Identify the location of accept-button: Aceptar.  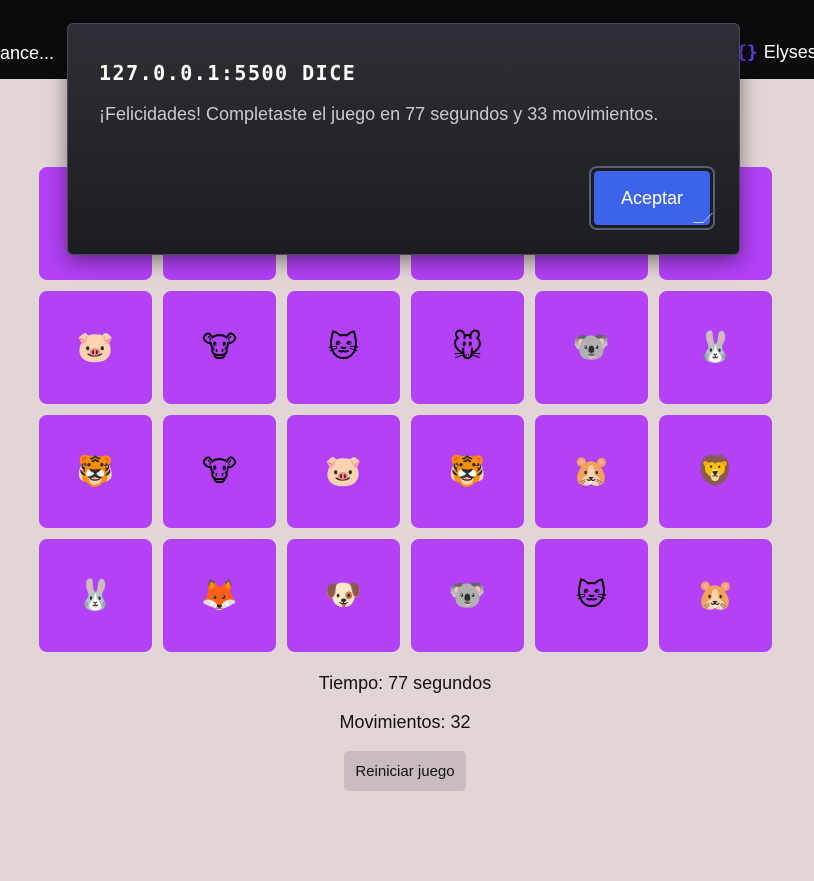
(652, 198).